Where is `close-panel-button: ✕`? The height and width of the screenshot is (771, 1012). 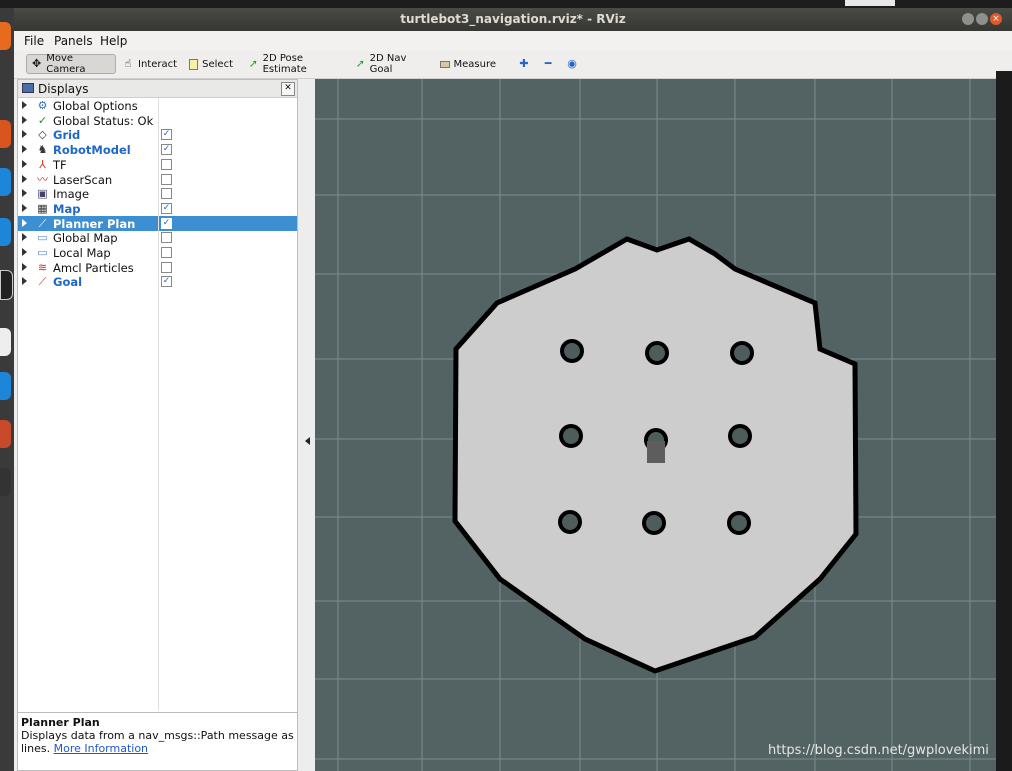 close-panel-button: ✕ is located at coordinates (288, 89).